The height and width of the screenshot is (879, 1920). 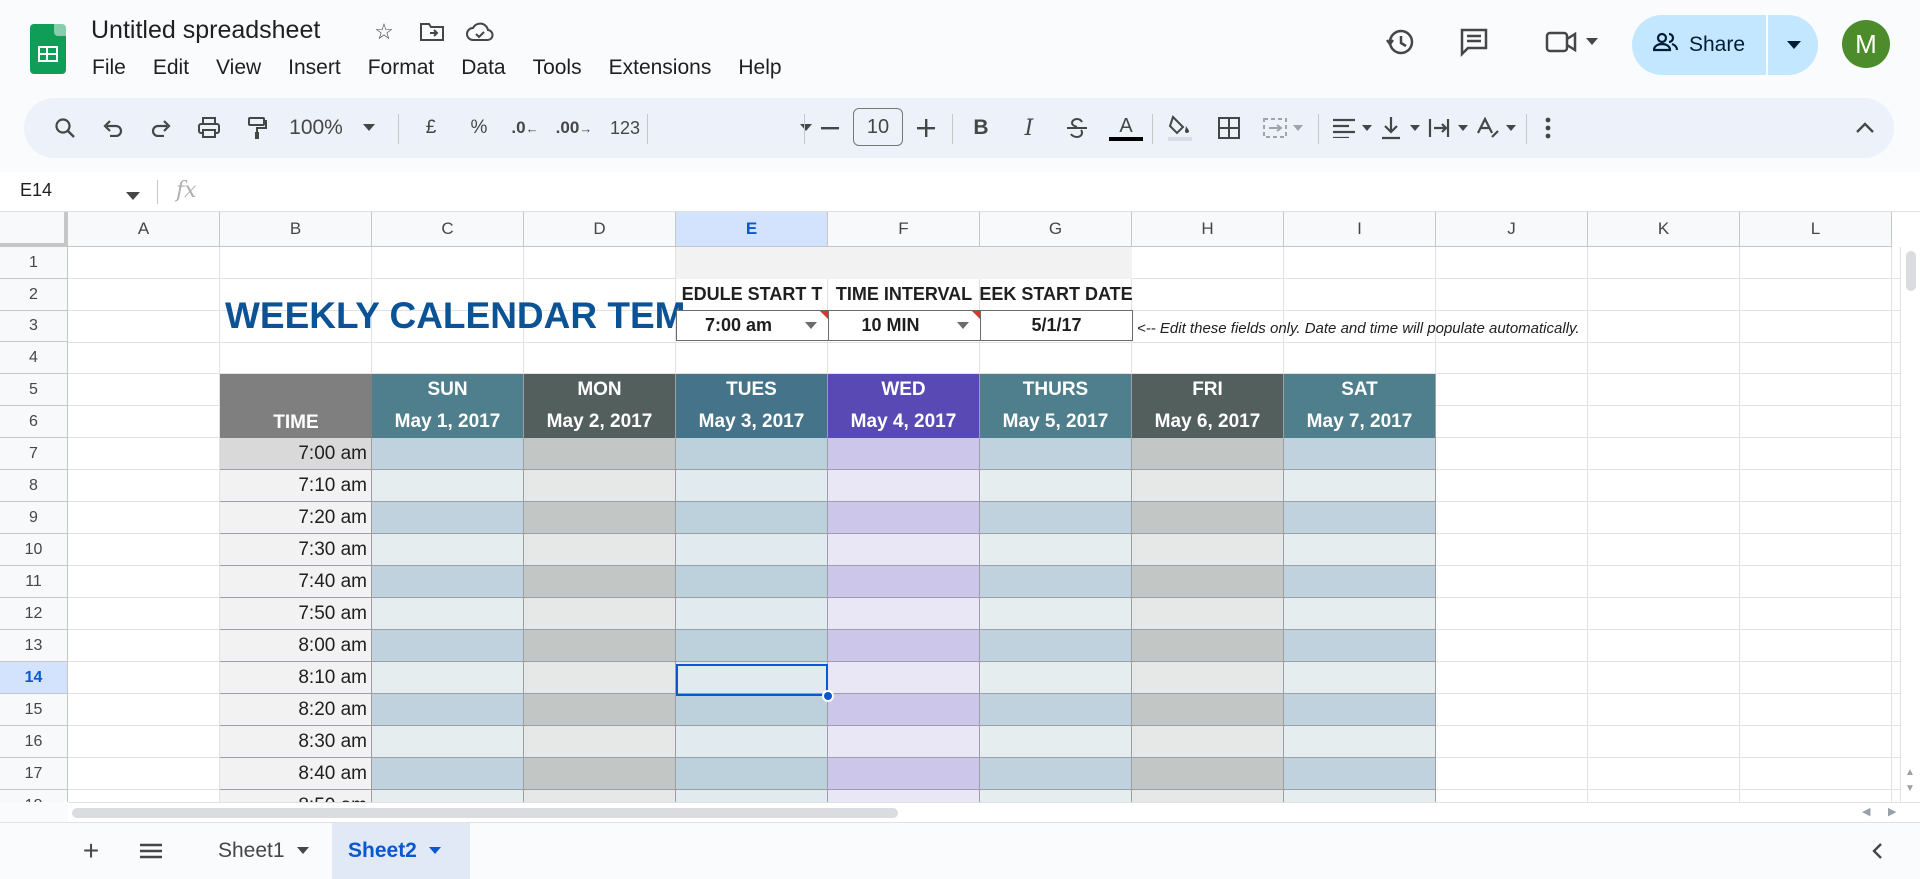 I want to click on menu-data: Data, so click(x=483, y=68).